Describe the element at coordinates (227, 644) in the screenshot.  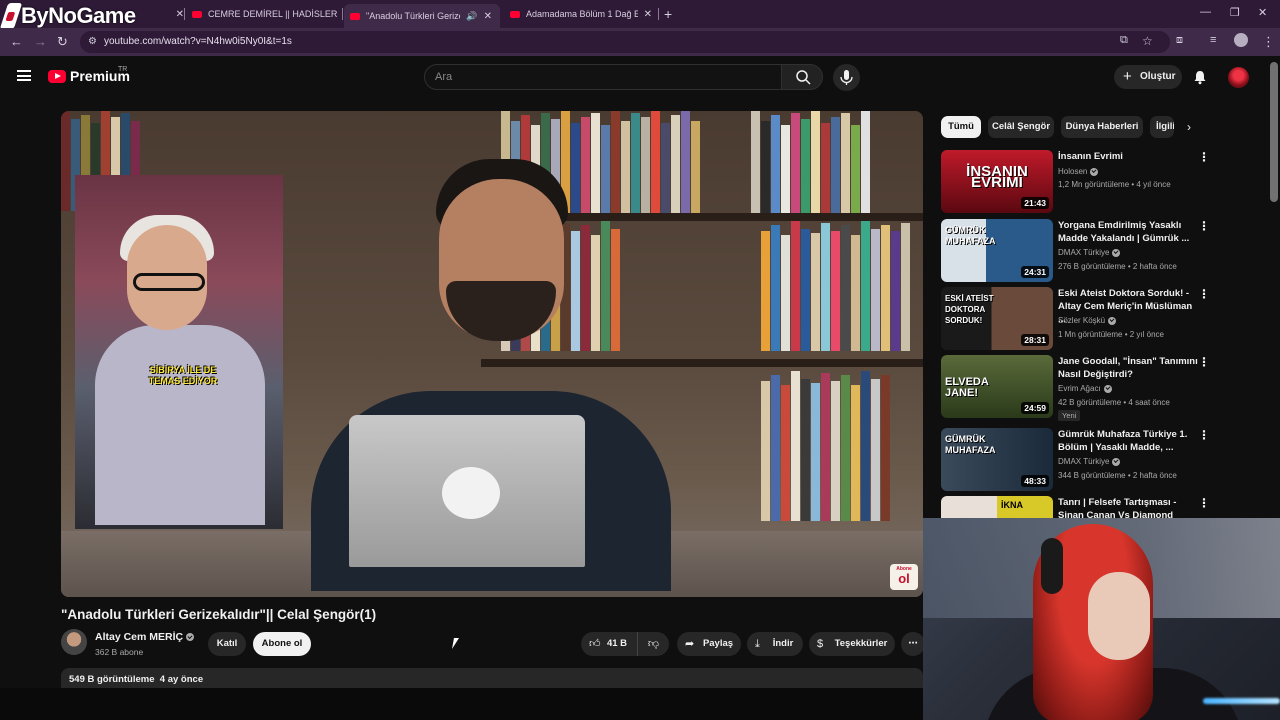
I see `join-button: Katıl` at that location.